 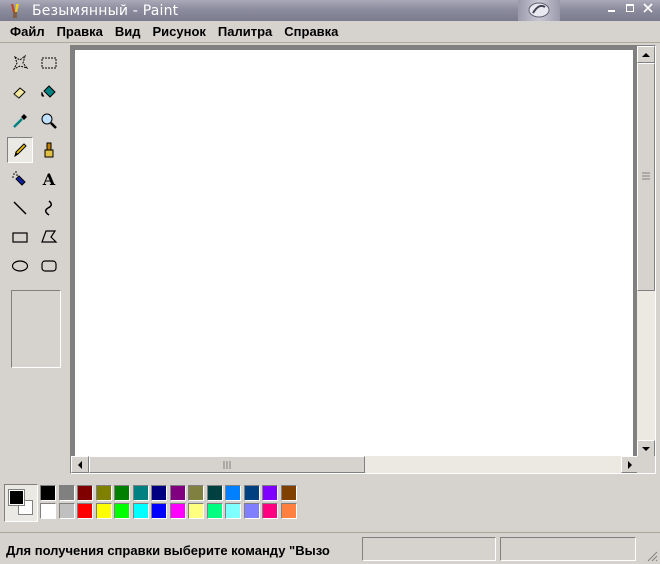 I want to click on horizontal-scrollbar, so click(x=355, y=464).